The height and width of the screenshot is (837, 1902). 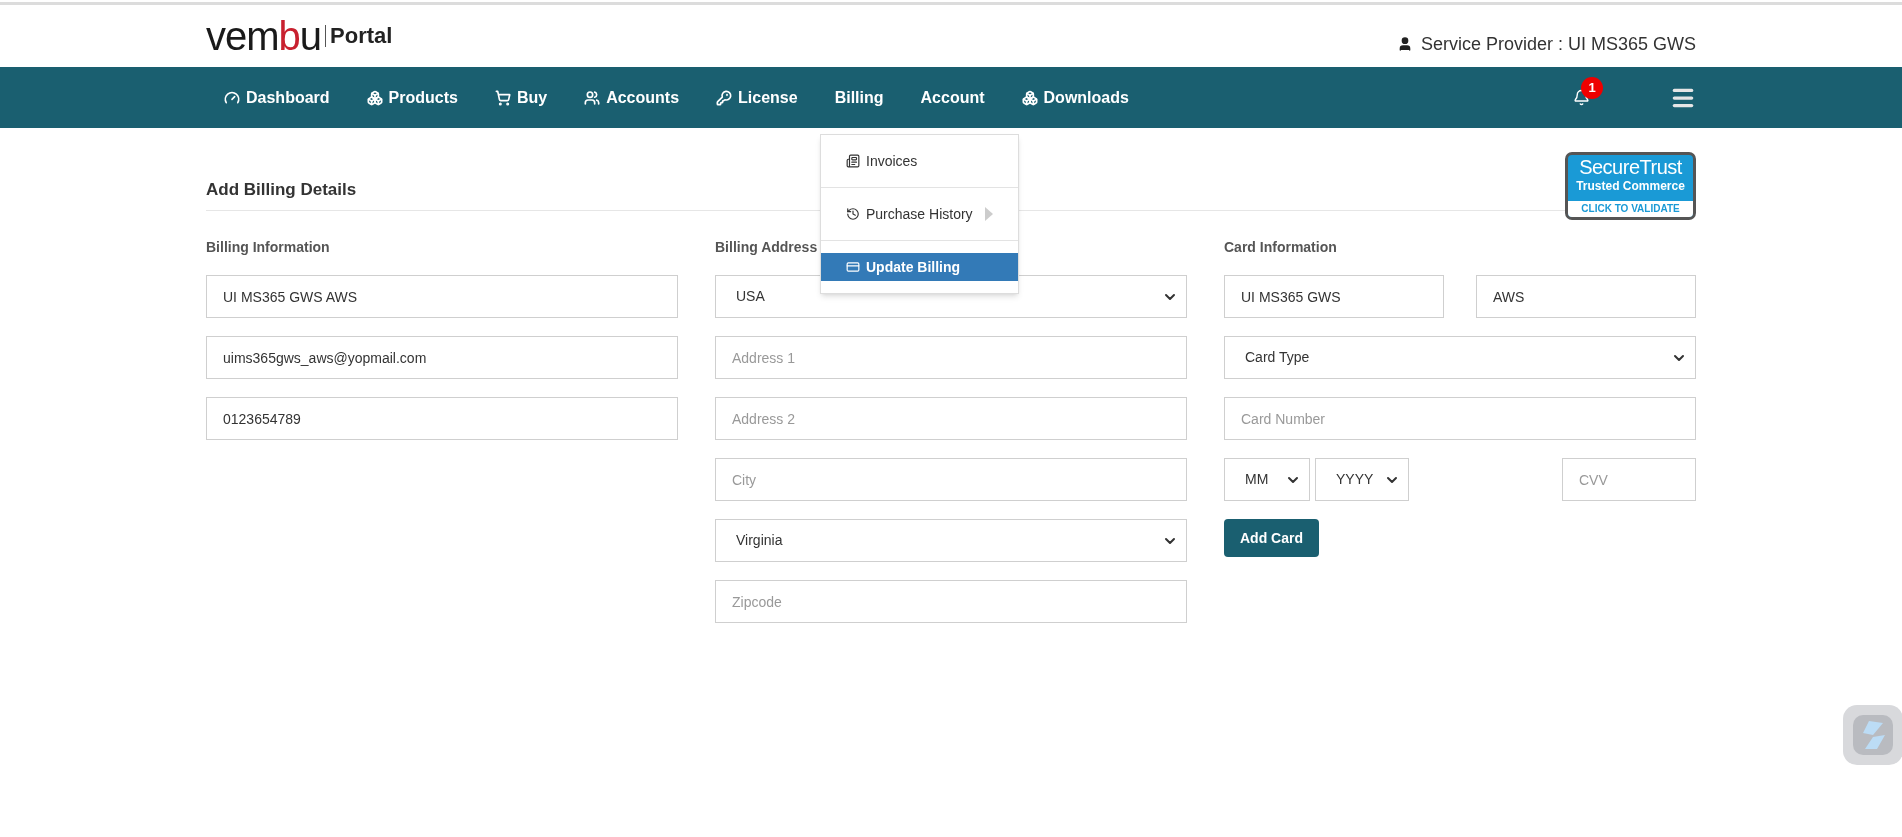 What do you see at coordinates (1267, 479) in the screenshot?
I see `select-field: MM` at bounding box center [1267, 479].